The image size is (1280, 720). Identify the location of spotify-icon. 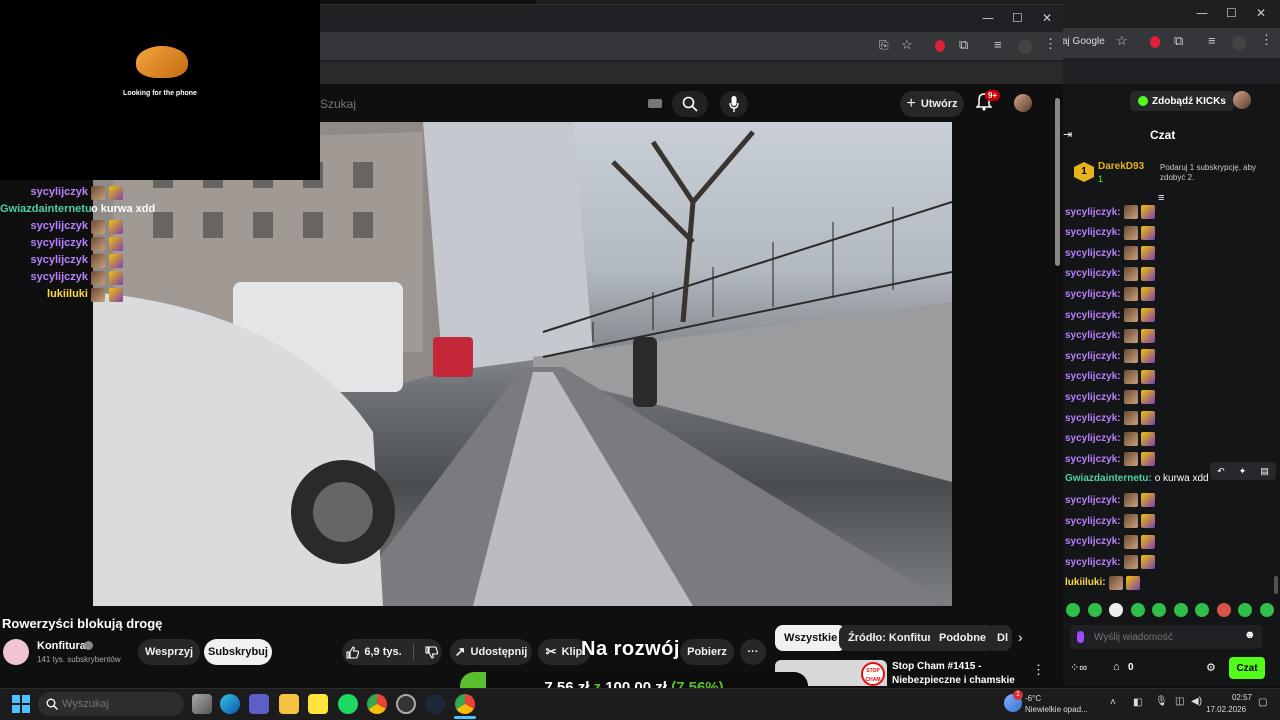
(348, 704).